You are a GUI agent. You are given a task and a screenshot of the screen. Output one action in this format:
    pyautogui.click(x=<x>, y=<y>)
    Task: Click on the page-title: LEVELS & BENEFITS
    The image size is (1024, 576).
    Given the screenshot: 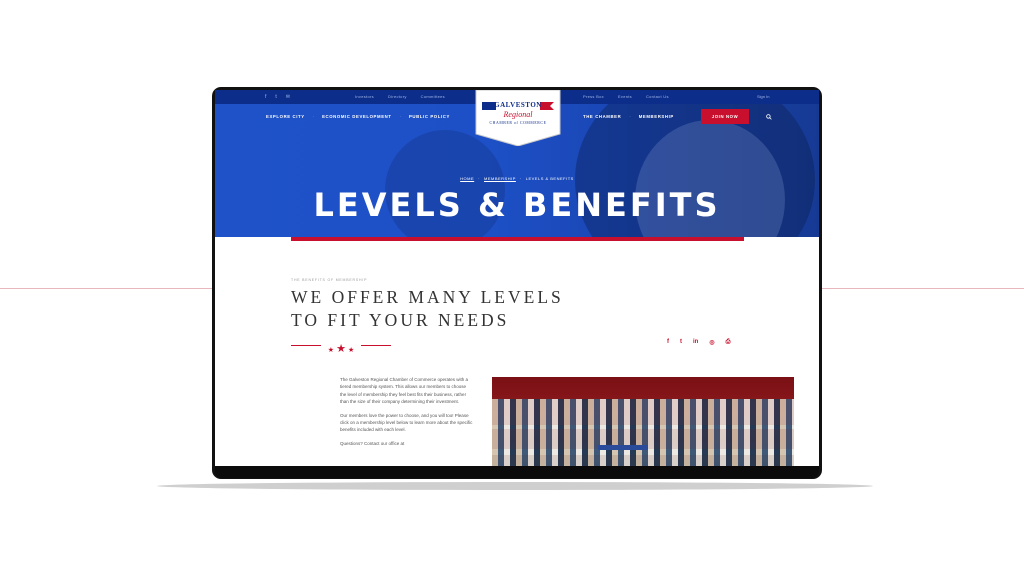 What is the action you would take?
    pyautogui.click(x=517, y=205)
    